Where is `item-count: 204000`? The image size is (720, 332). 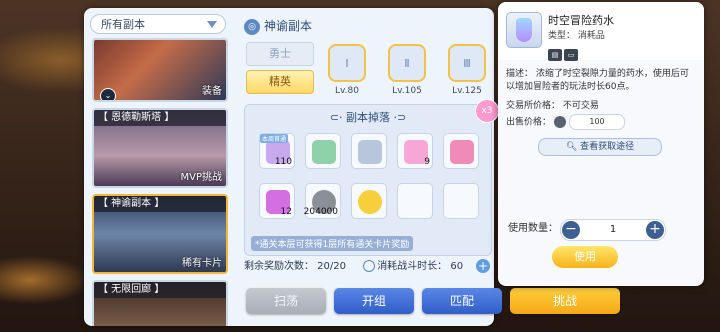
item-count: 204000 is located at coordinates (320, 212).